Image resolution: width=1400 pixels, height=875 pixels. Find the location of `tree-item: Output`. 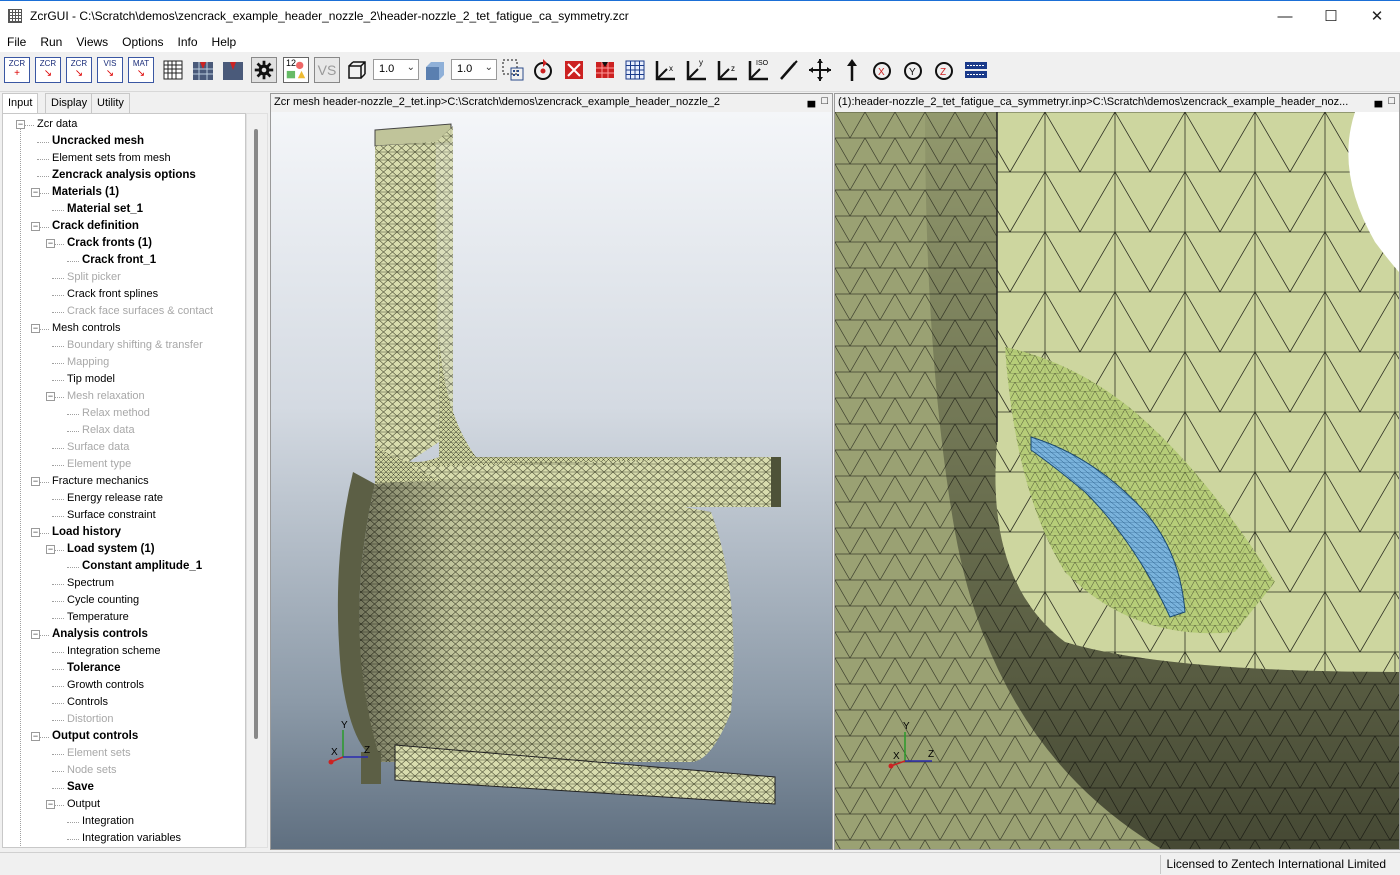

tree-item: Output is located at coordinates (83, 804).